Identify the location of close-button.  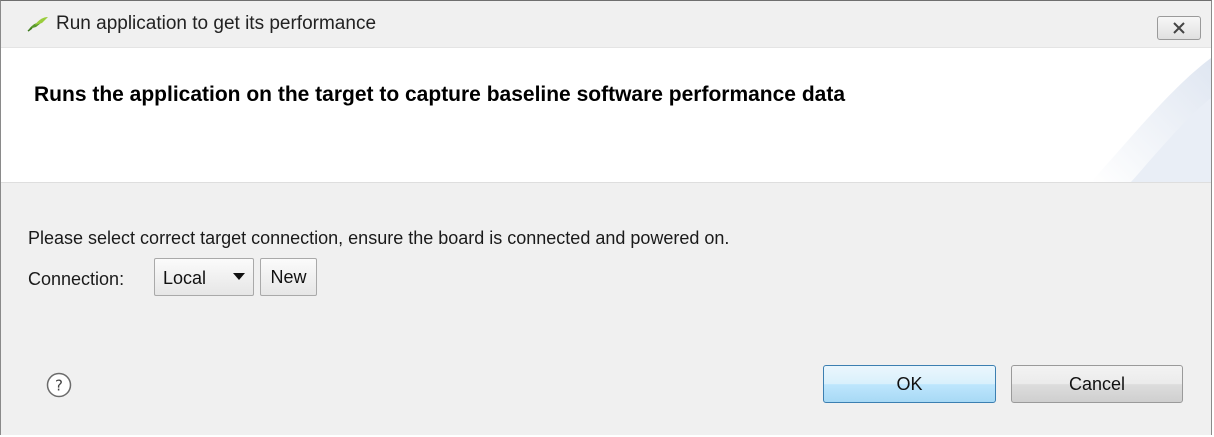
(1179, 28).